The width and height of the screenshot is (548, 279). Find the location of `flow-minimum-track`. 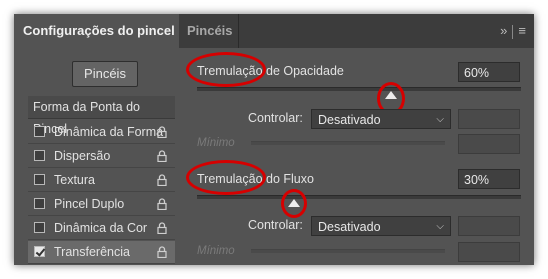

flow-minimum-track is located at coordinates (348, 251).